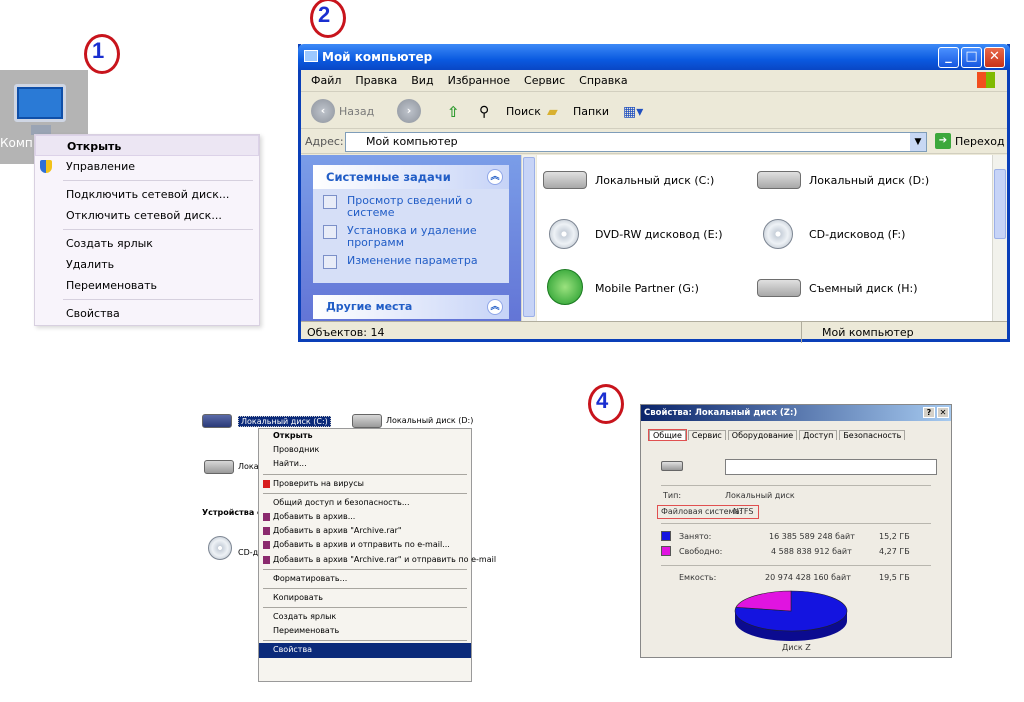 The height and width of the screenshot is (702, 1024). What do you see at coordinates (284, 421) in the screenshot?
I see `selected-drive-label: Локальный диск (C:)` at bounding box center [284, 421].